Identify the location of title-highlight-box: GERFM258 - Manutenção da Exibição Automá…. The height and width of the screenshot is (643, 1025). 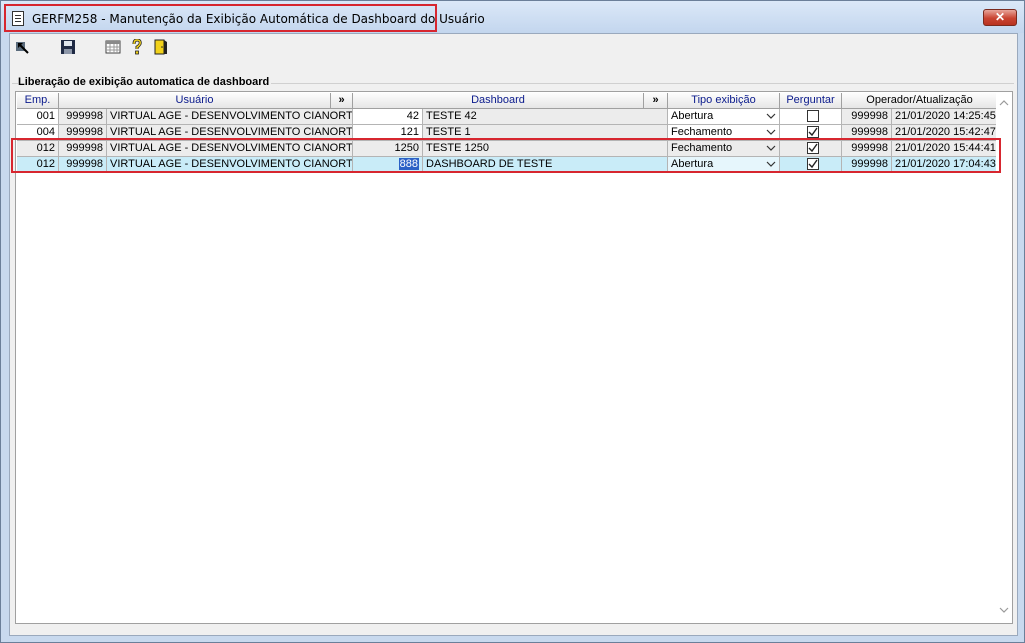
(244, 18).